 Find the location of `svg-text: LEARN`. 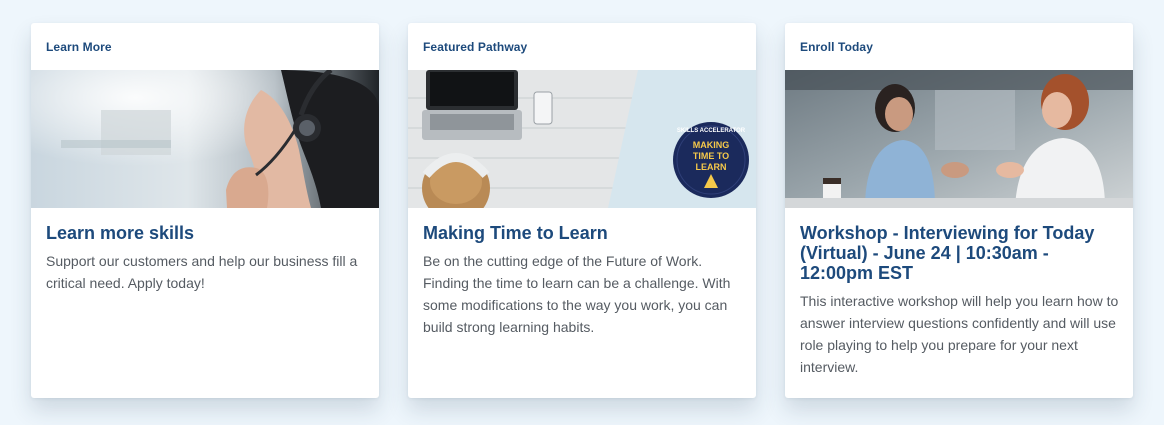

svg-text: LEARN is located at coordinates (711, 167).